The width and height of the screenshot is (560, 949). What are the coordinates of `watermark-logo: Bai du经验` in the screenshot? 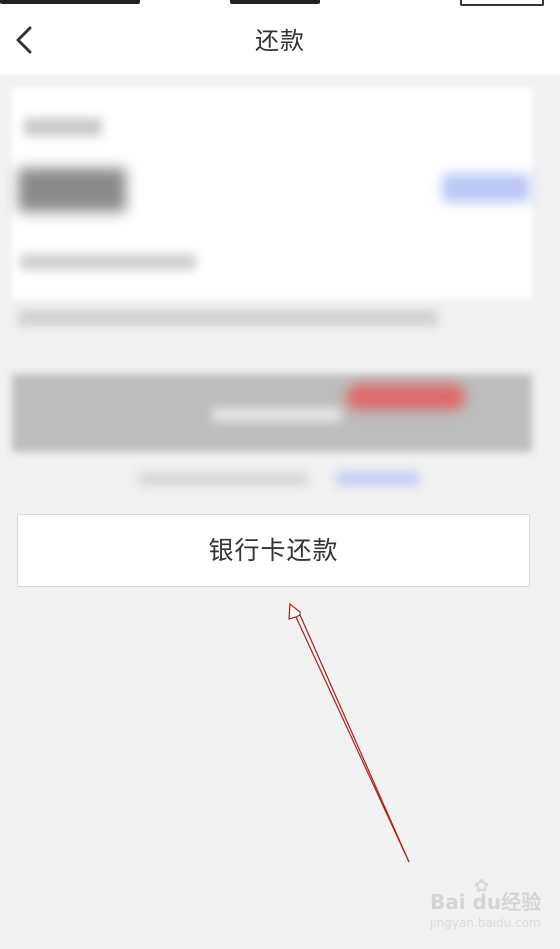 It's located at (486, 902).